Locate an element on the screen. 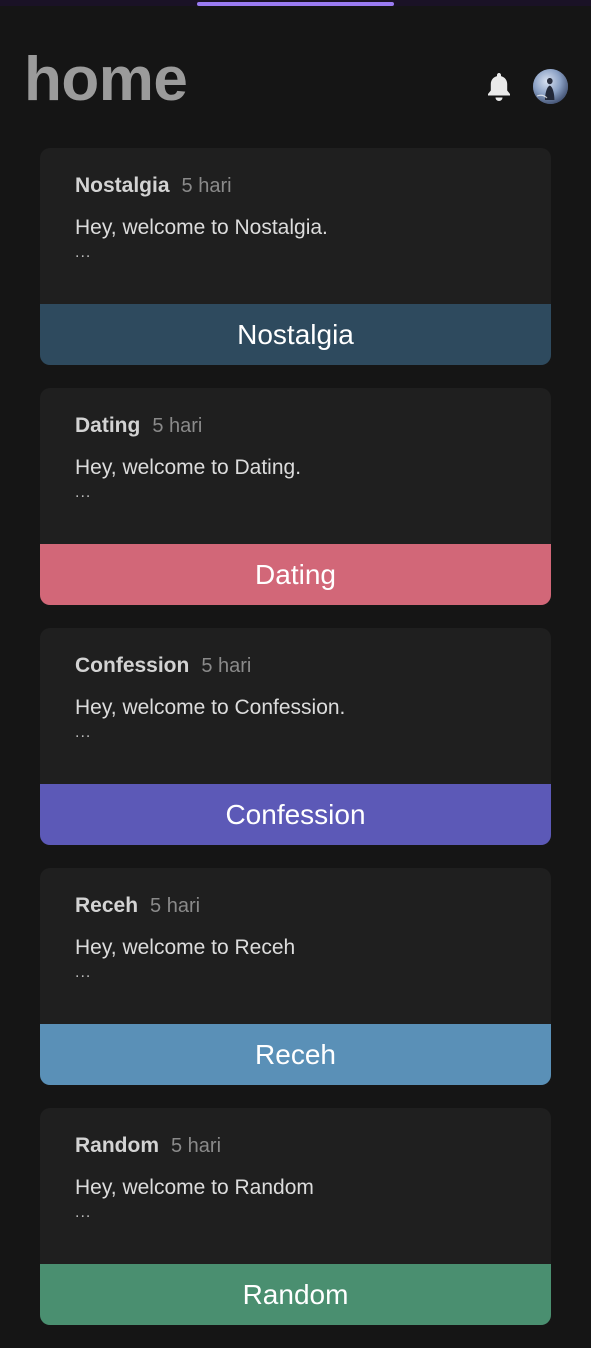  post-body: Hey, welcome to Random is located at coordinates (194, 1187).